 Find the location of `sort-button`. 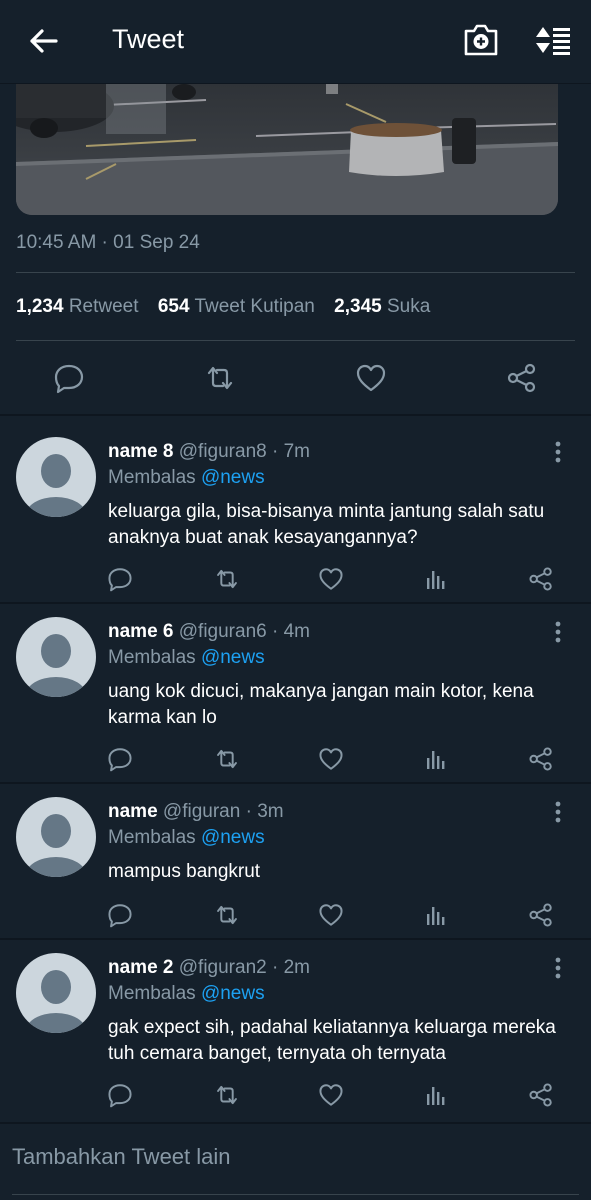

sort-button is located at coordinates (553, 40).